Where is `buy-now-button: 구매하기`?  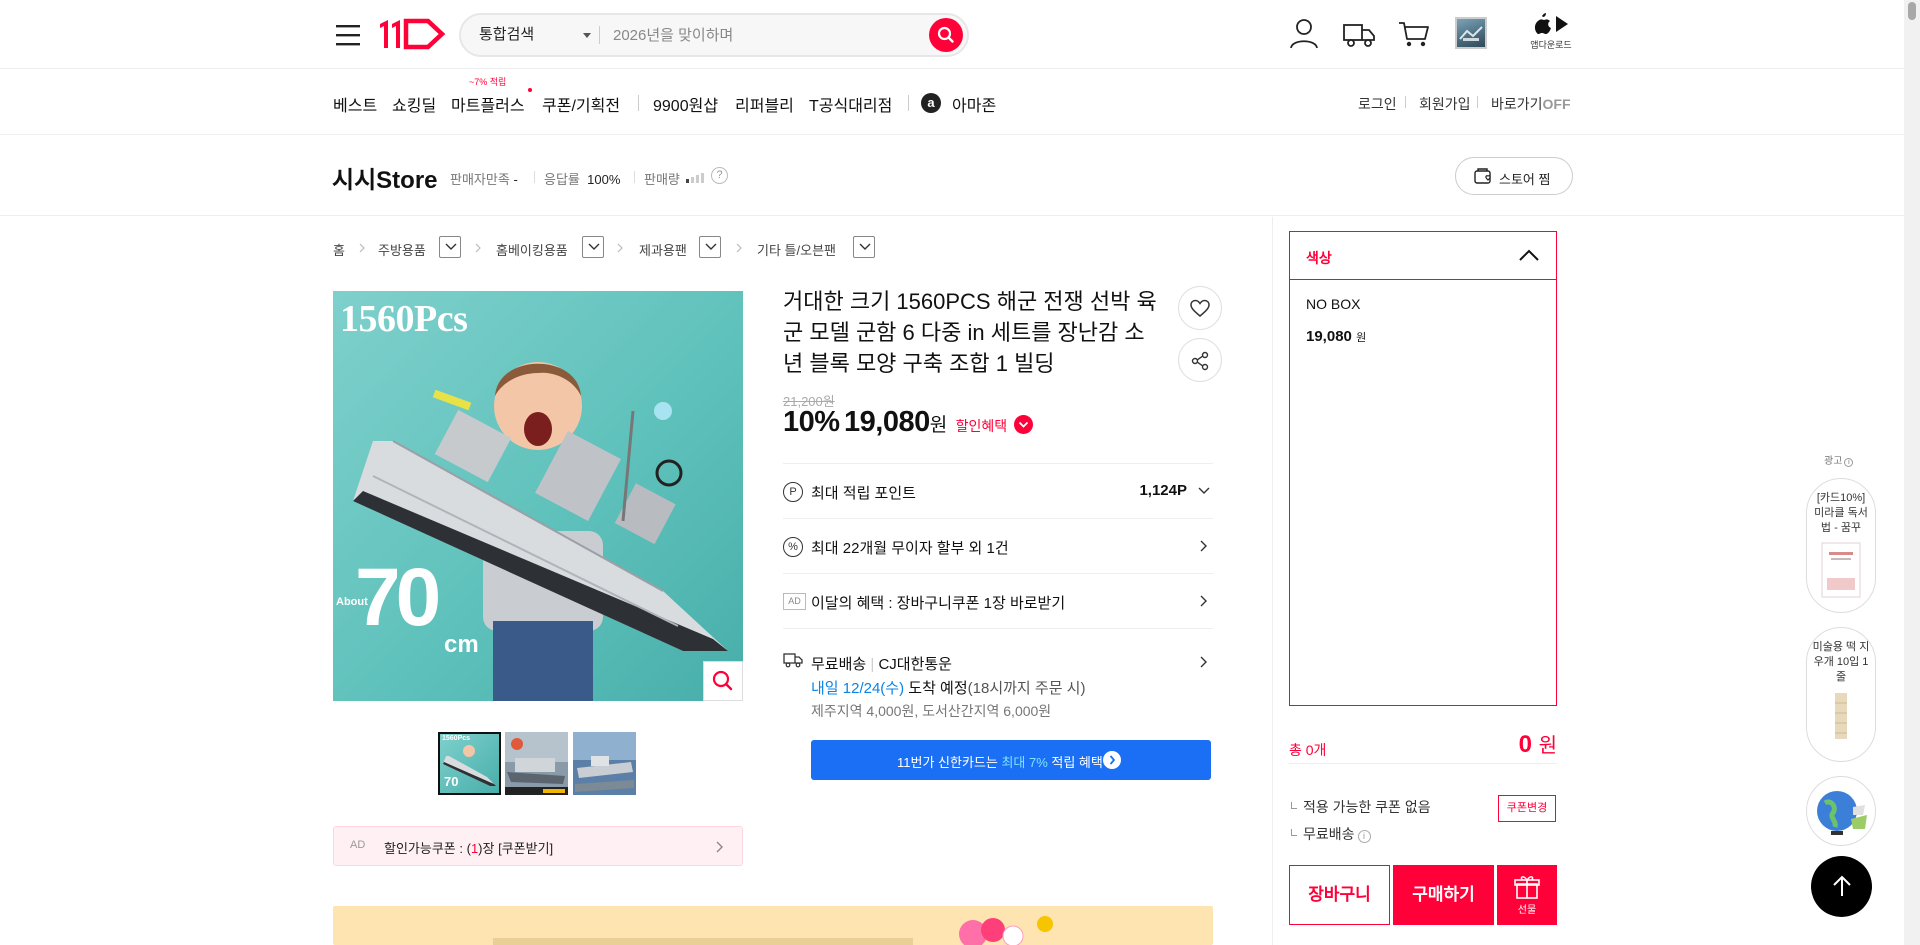
buy-now-button: 구매하기 is located at coordinates (1443, 895).